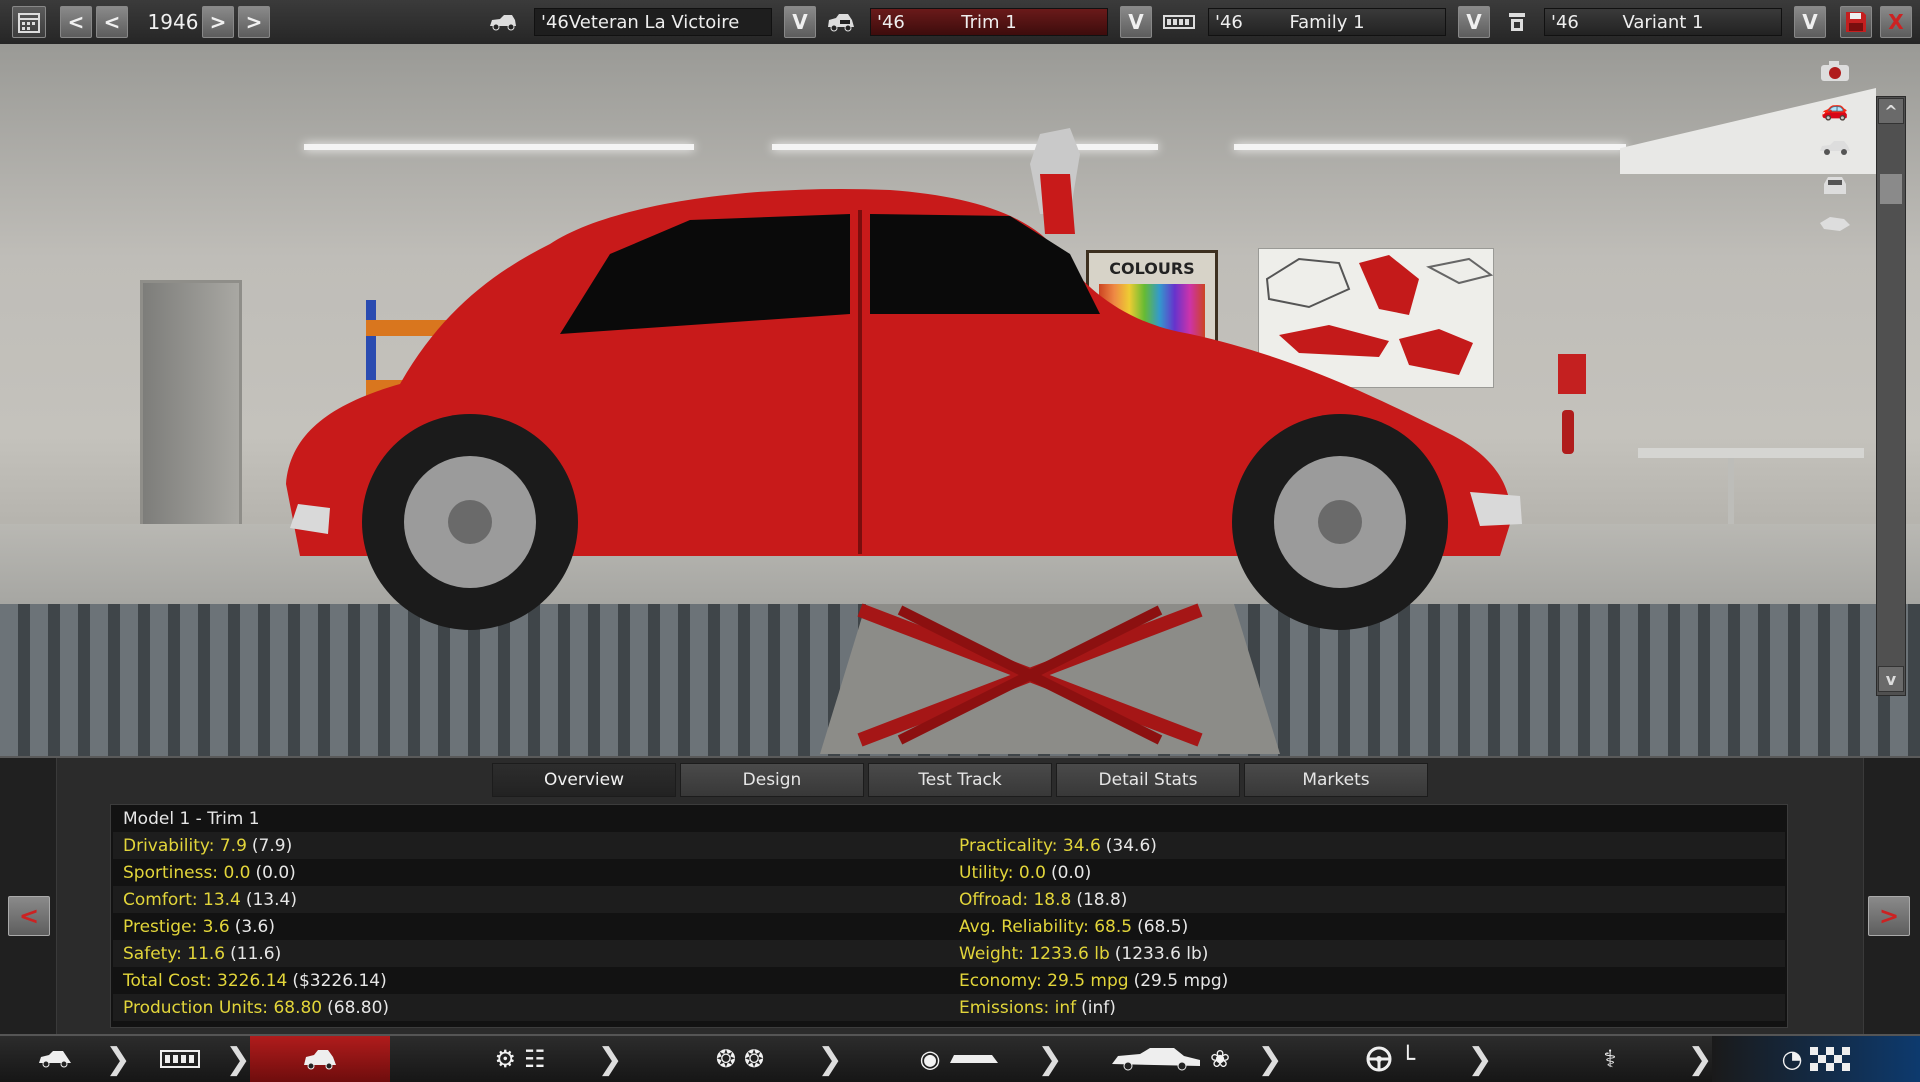  What do you see at coordinates (1856, 22) in the screenshot?
I see `save-icon` at bounding box center [1856, 22].